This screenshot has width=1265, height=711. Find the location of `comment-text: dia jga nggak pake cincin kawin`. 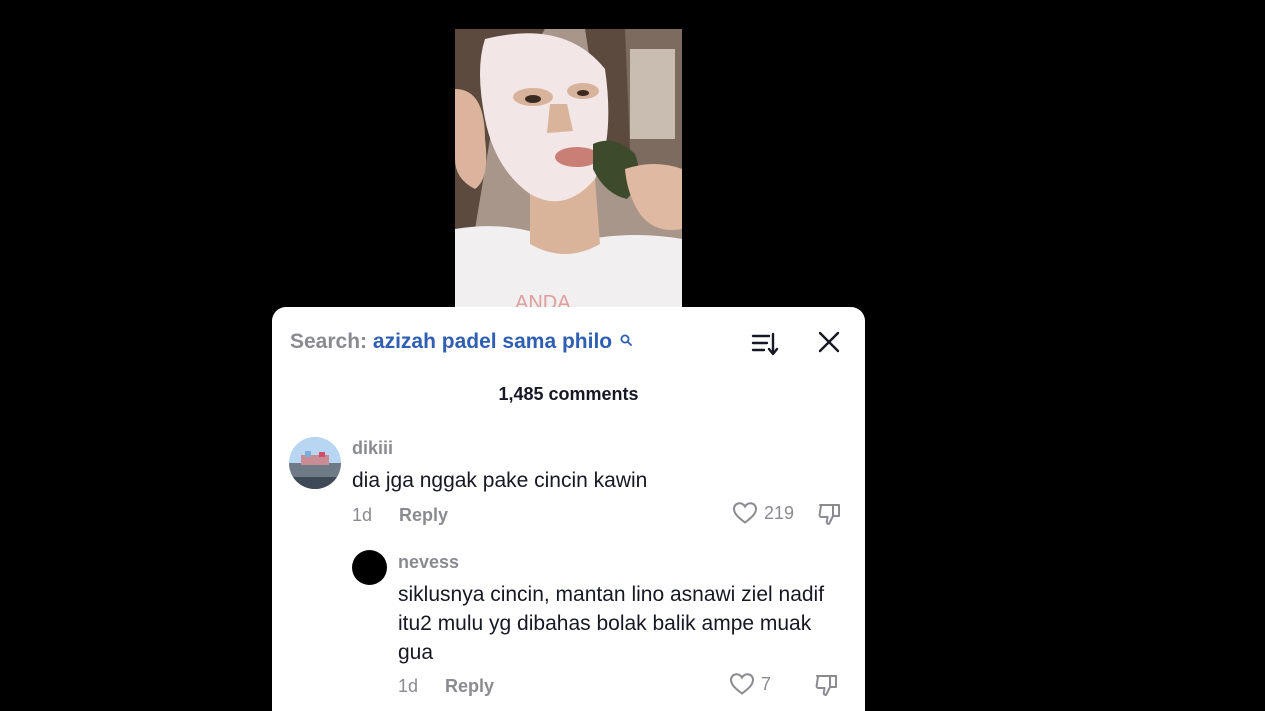

comment-text: dia jga nggak pake cincin kawin is located at coordinates (500, 480).